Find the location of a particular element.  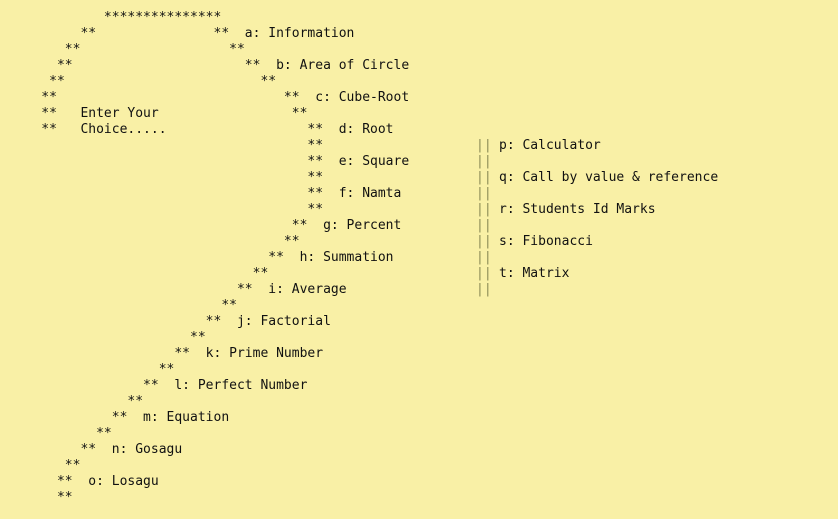

console-line: ** Choice..... ** d: Root is located at coordinates (202, 129).